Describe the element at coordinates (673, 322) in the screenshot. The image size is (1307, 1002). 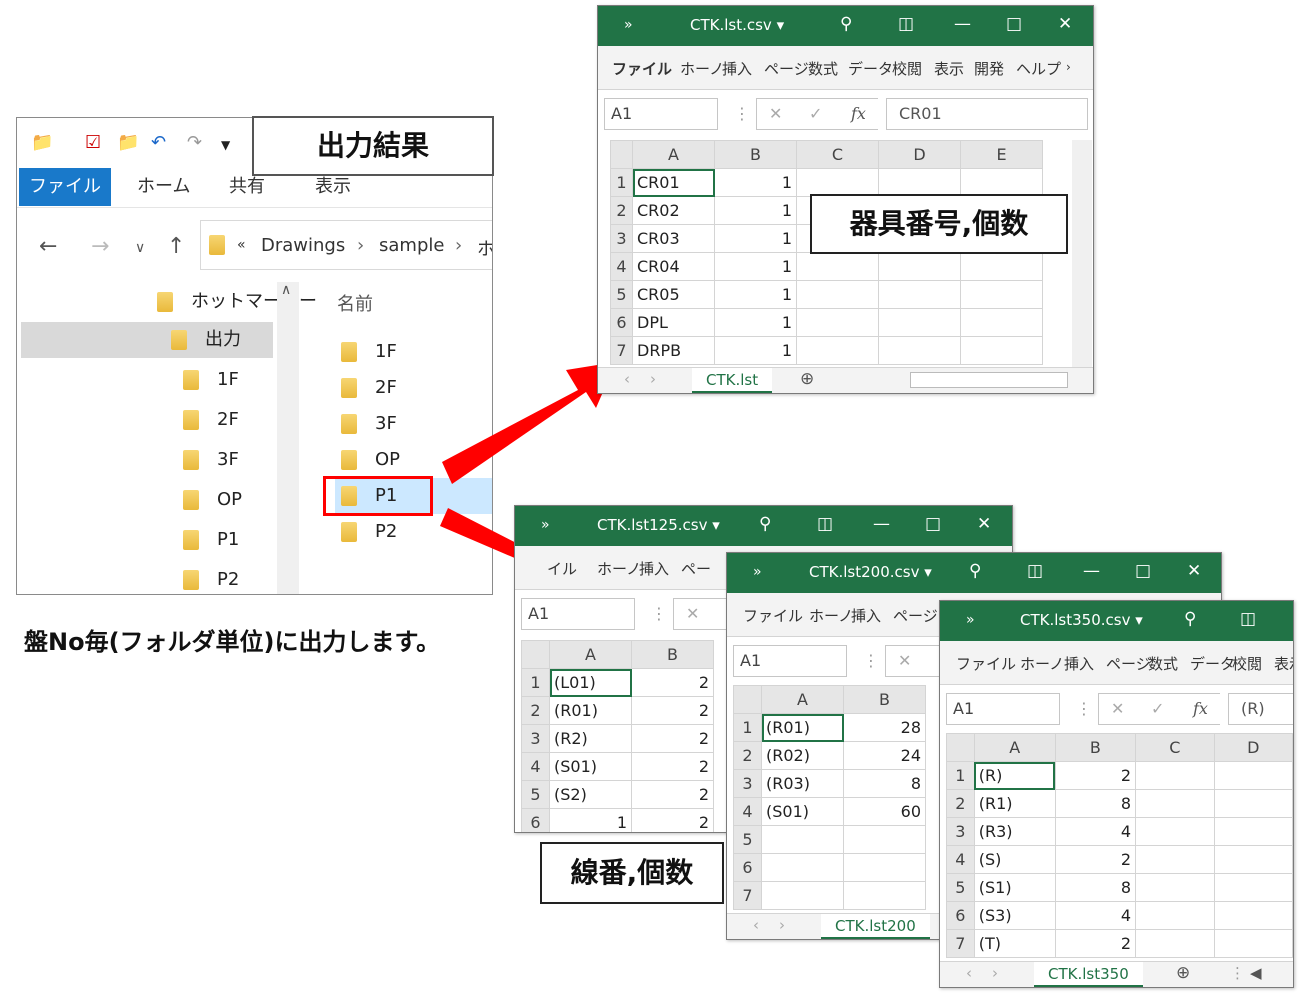
I see `cell: DPL` at that location.